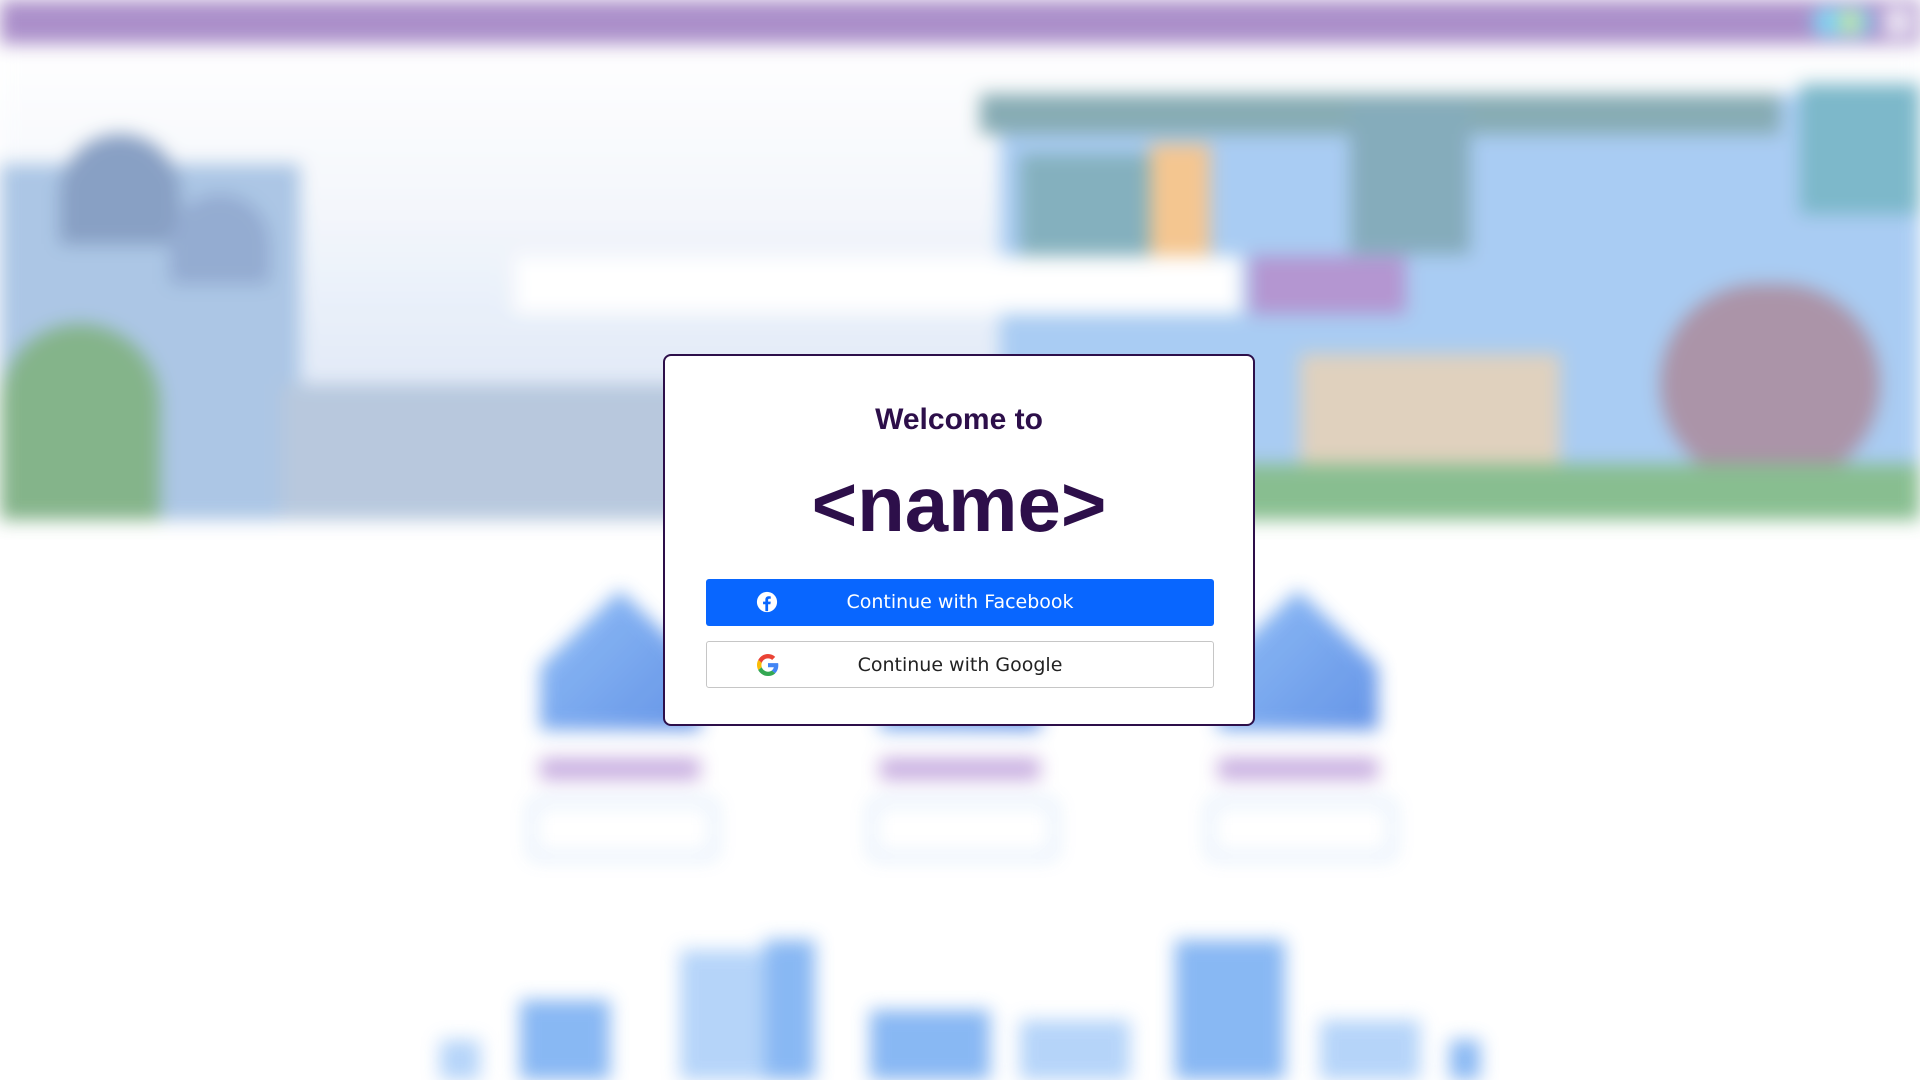 The image size is (1920, 1080). I want to click on continue-with-facebook-button: Continue with Facebook, so click(960, 602).